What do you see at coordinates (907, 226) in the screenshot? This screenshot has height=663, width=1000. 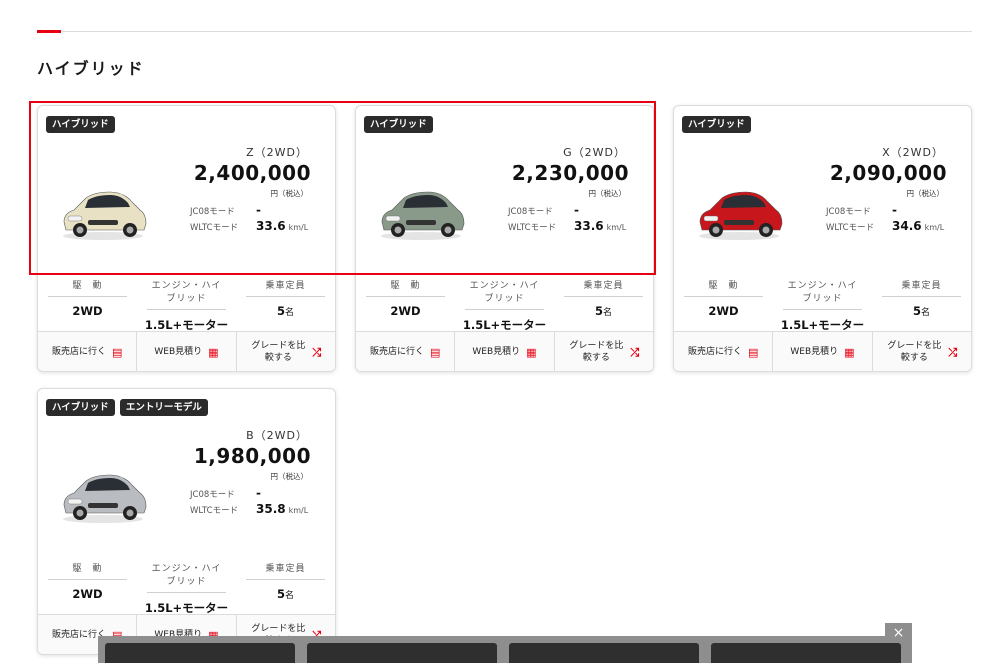 I see `wltc-value: 34.6` at bounding box center [907, 226].